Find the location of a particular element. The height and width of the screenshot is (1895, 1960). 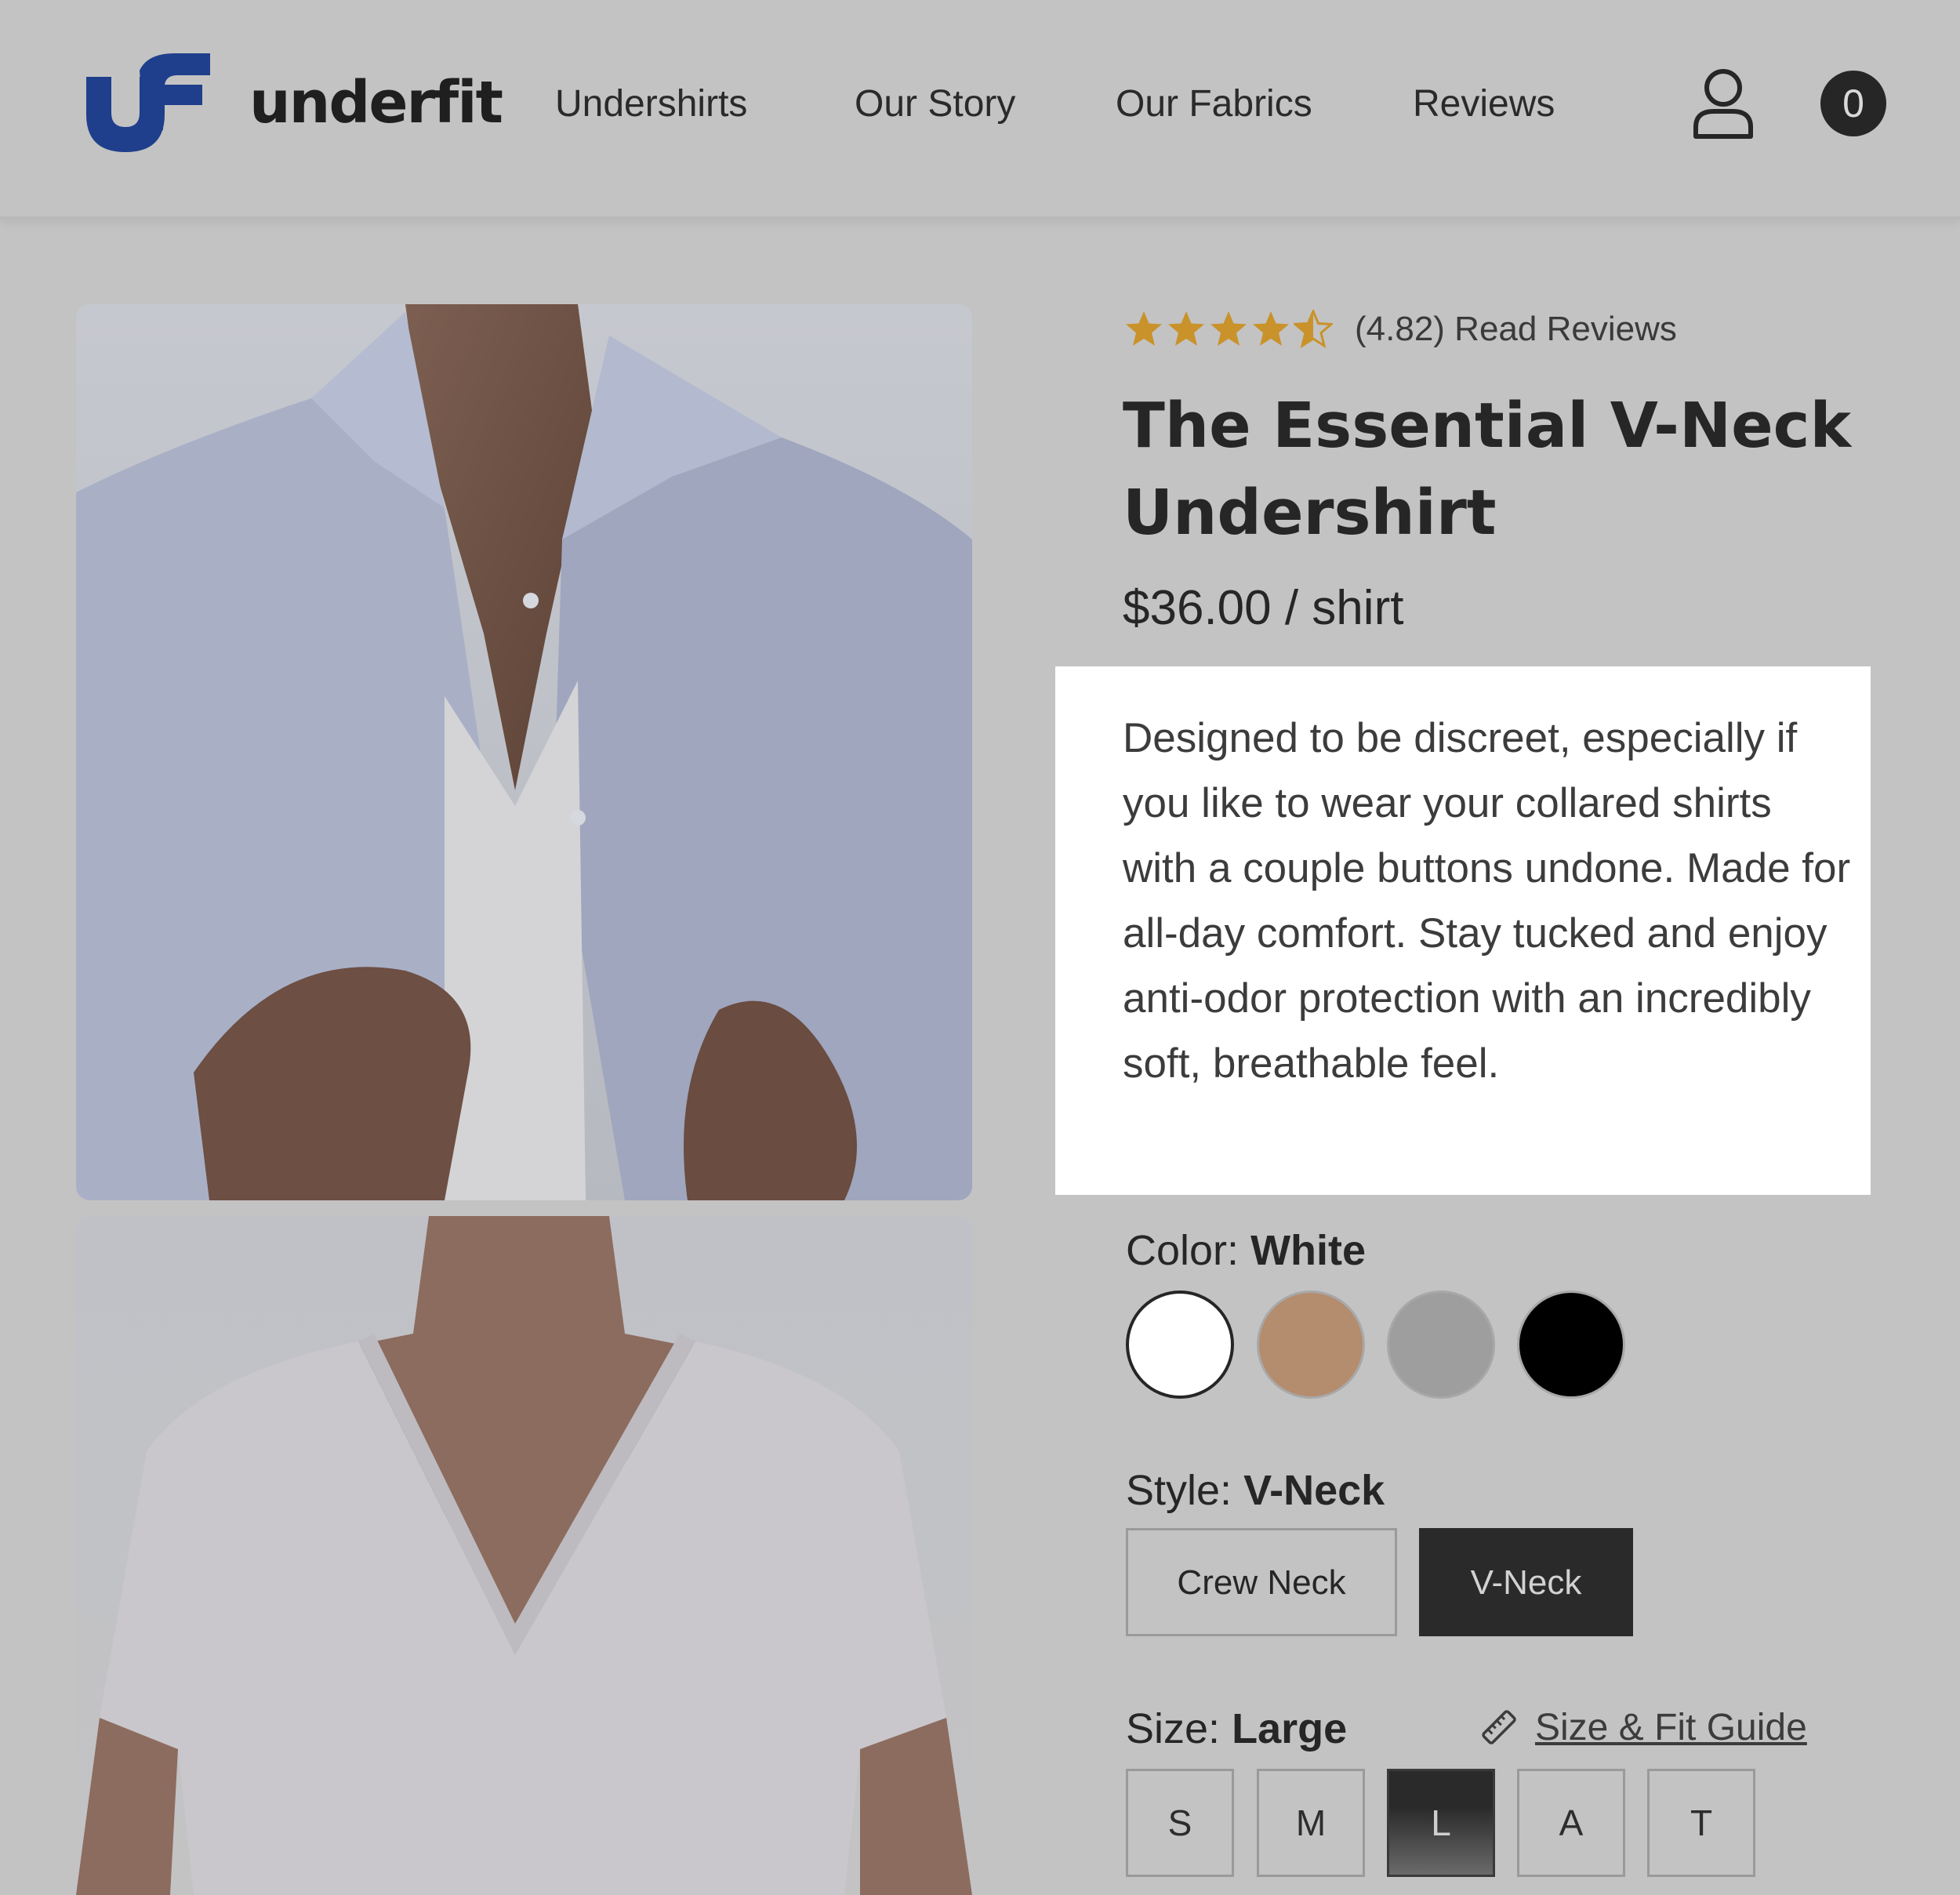

size-a-button: A is located at coordinates (1571, 1823).